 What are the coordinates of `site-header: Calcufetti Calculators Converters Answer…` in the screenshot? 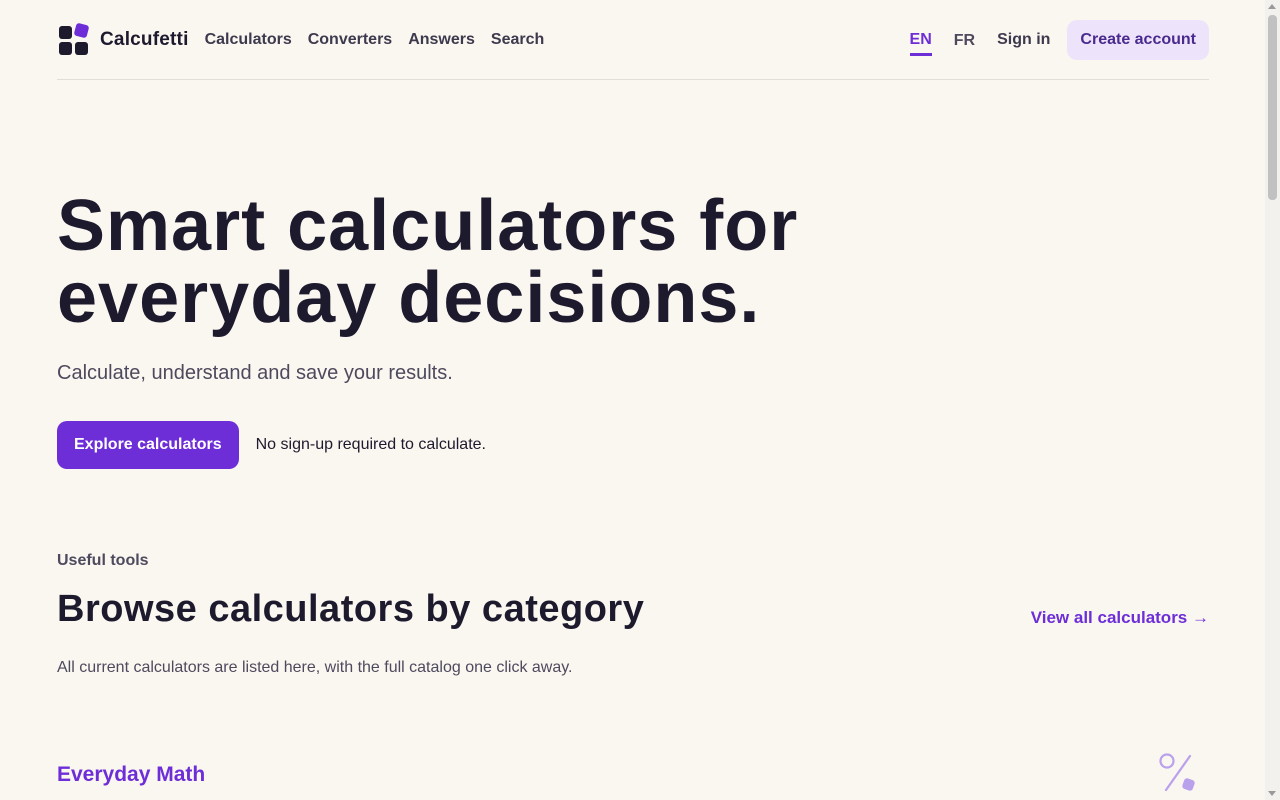 It's located at (633, 40).